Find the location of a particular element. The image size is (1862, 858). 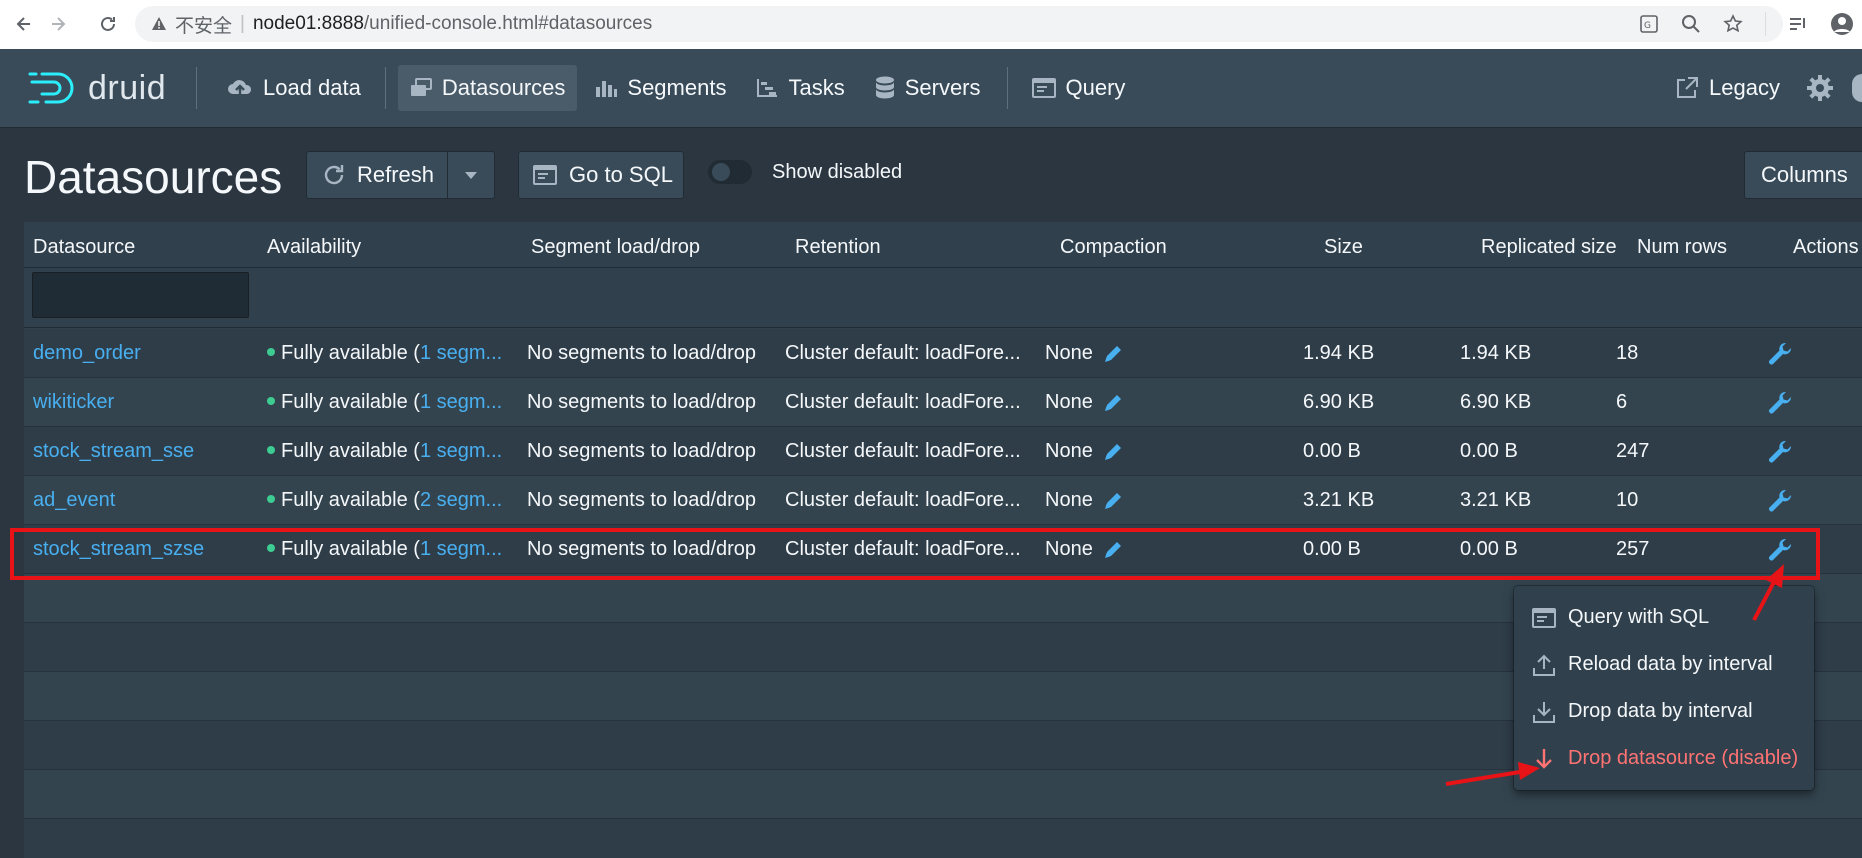

star-icon is located at coordinates (1733, 24).